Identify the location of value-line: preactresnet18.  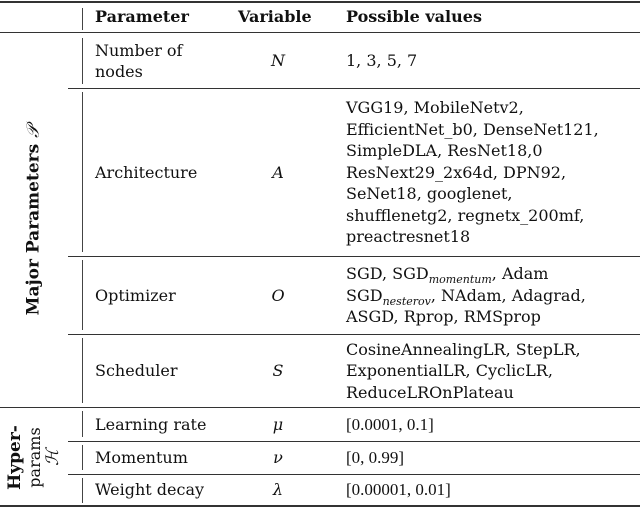
(408, 237).